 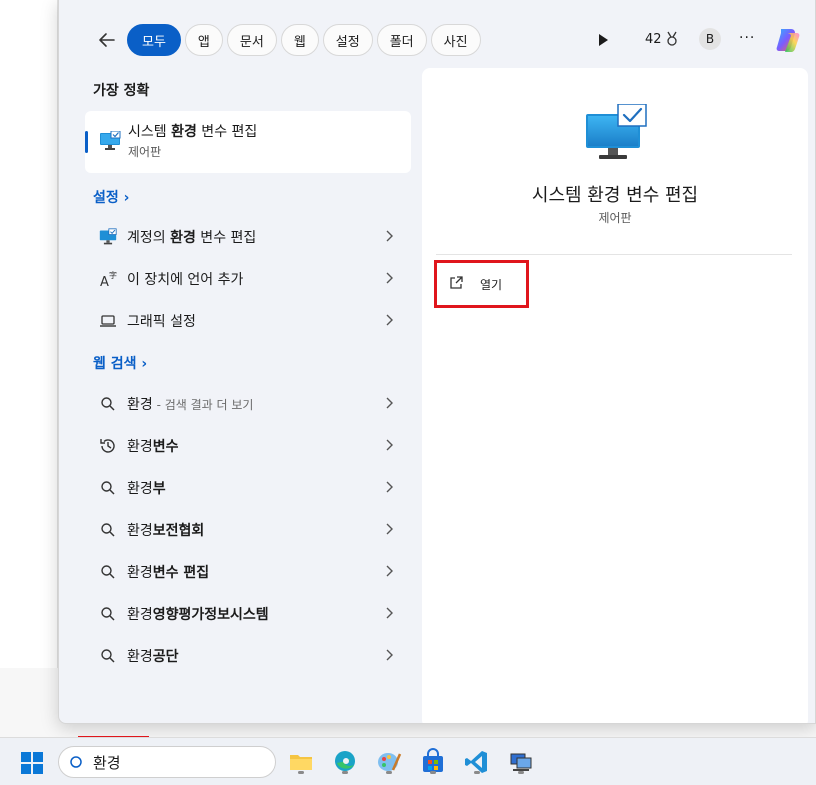 What do you see at coordinates (389, 762) in the screenshot?
I see `paint-icon` at bounding box center [389, 762].